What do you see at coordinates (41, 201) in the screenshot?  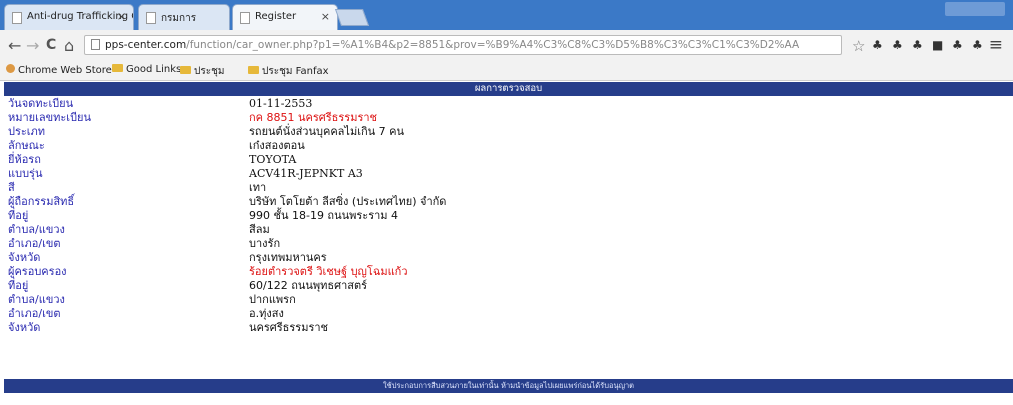 I see `field-label: ผู้ถือกรรมสิทธิ์` at bounding box center [41, 201].